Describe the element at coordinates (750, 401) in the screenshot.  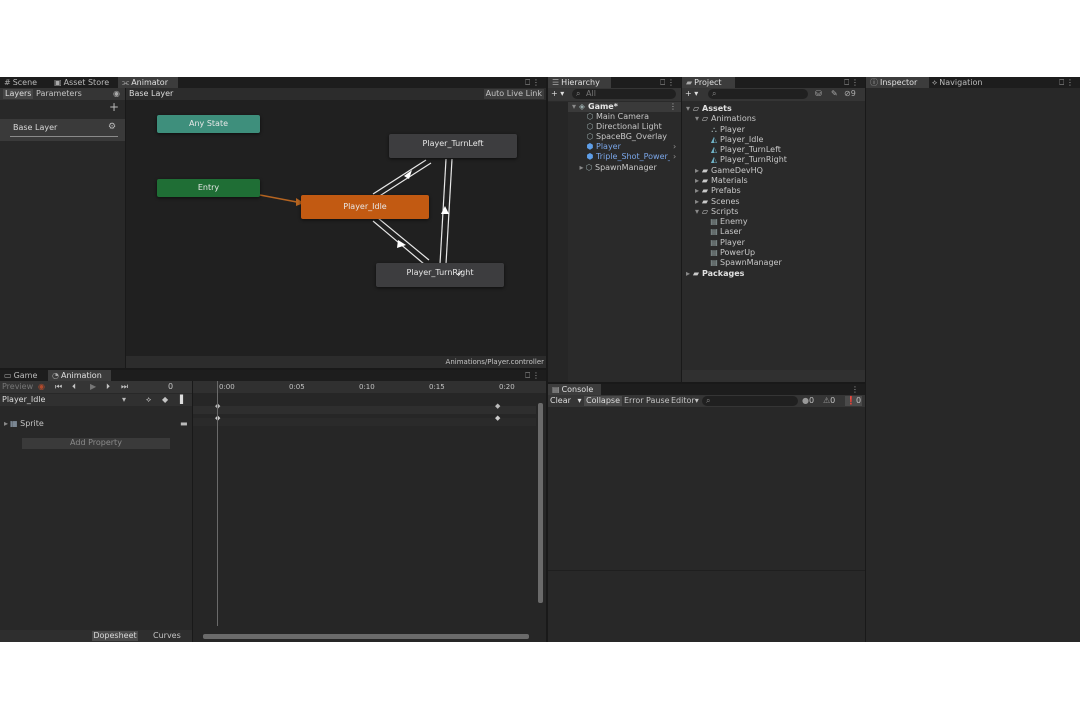
I see `console-search-input: ⌕` at that location.